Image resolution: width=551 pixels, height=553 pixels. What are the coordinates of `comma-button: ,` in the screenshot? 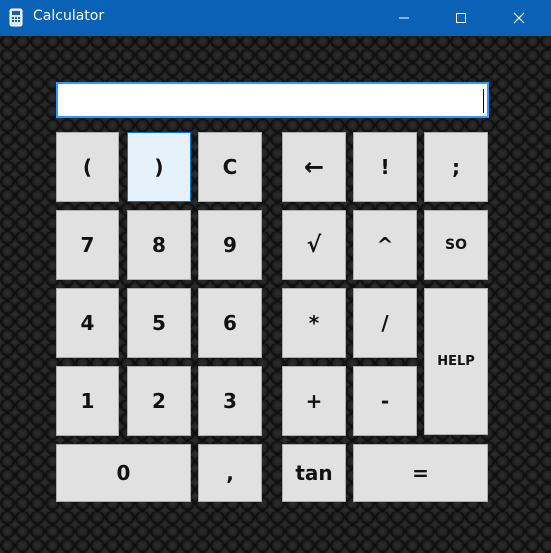 It's located at (230, 473).